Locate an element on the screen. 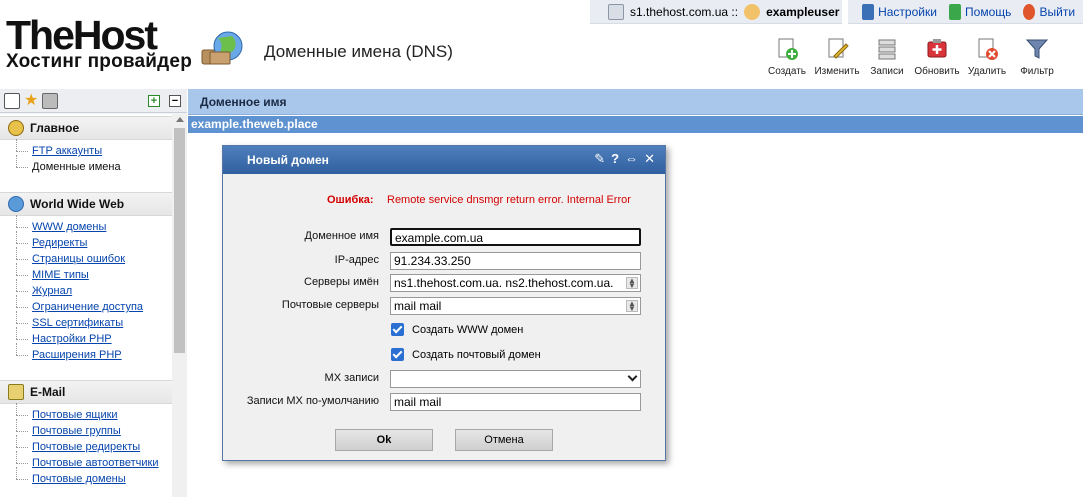 This screenshot has width=1083, height=497. collapse-all-icon: − is located at coordinates (175, 101).